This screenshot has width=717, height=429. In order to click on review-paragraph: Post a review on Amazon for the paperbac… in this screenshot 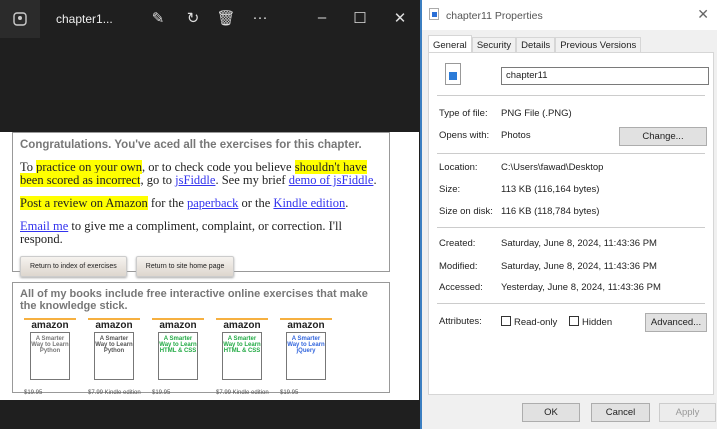, I will do `click(201, 203)`.